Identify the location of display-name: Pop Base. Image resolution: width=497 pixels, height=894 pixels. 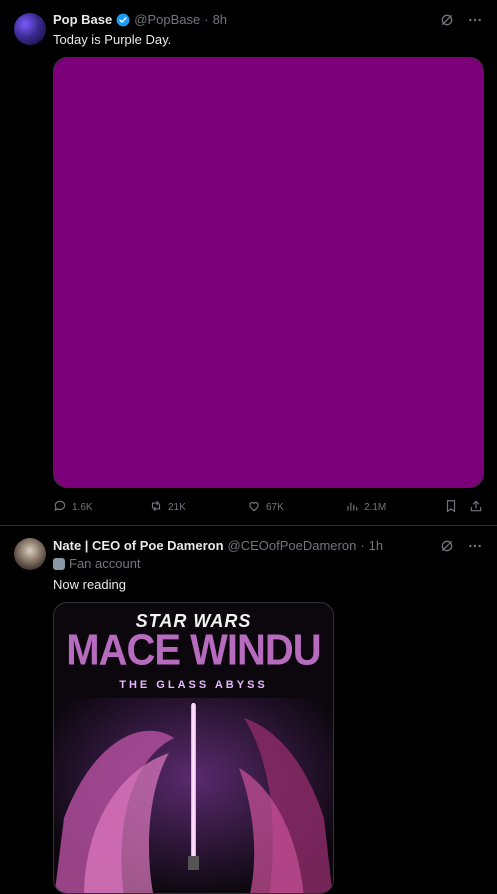
(82, 19).